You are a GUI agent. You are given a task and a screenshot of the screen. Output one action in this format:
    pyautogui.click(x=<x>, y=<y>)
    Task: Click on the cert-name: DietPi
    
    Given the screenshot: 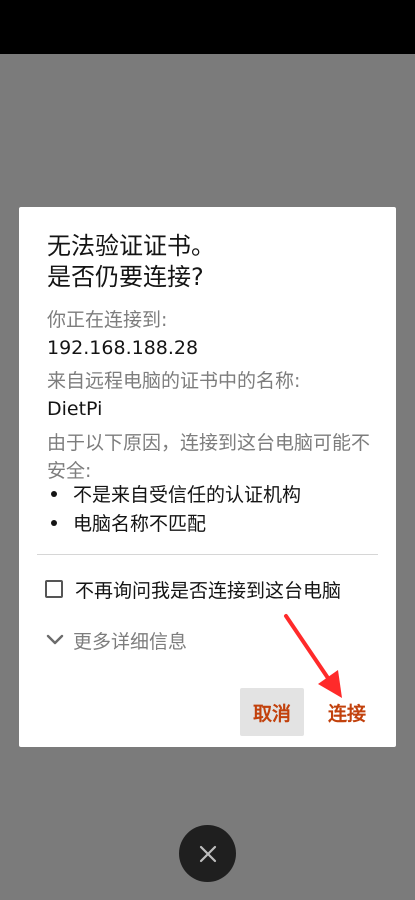 What is the action you would take?
    pyautogui.click(x=75, y=409)
    